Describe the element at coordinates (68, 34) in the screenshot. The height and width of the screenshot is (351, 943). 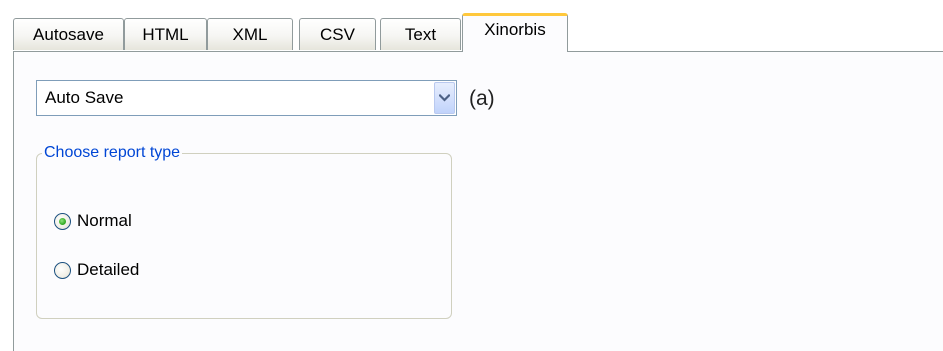
I see `tab-autosave: Autosave` at that location.